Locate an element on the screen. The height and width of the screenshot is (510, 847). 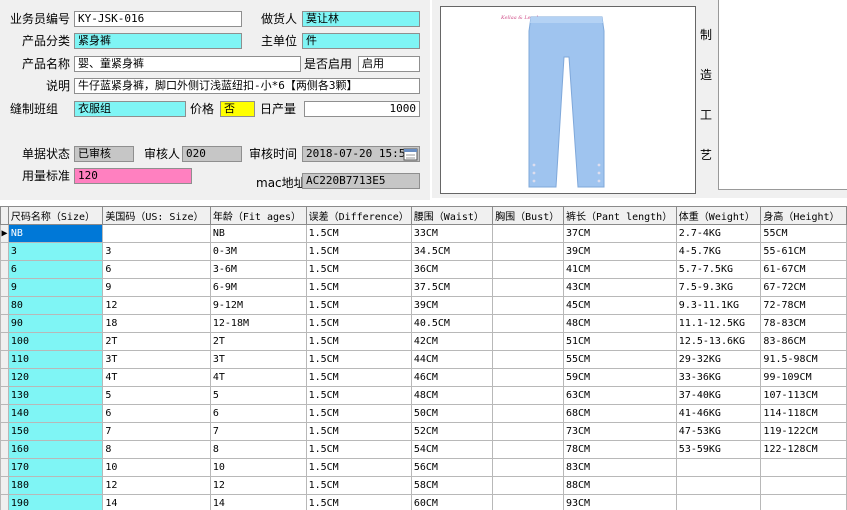
table-row: 160 8 8 1.5CM 54CM 78CM 53-59KG 122-128CM is located at coordinates (423, 449).